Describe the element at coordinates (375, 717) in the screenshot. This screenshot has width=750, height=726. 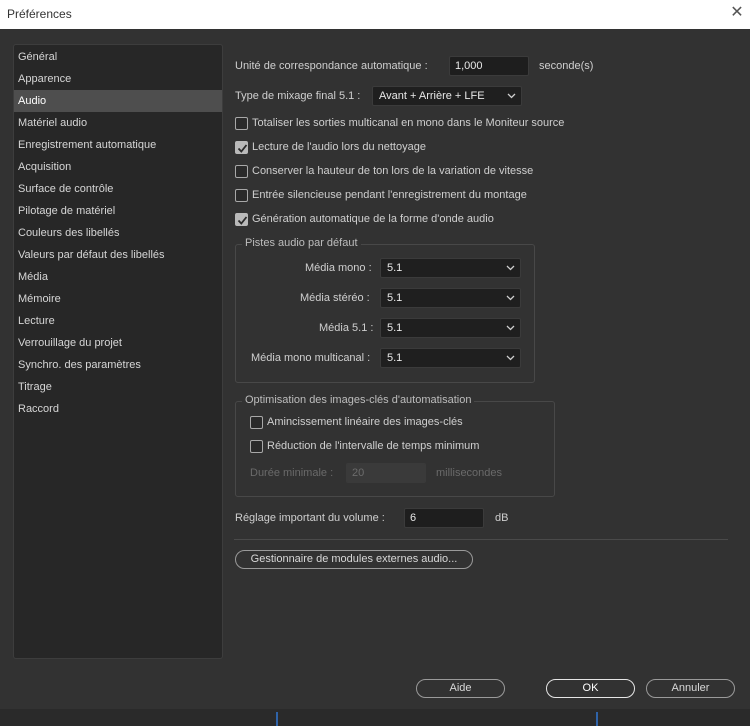
I see `background-timeline-strip` at that location.